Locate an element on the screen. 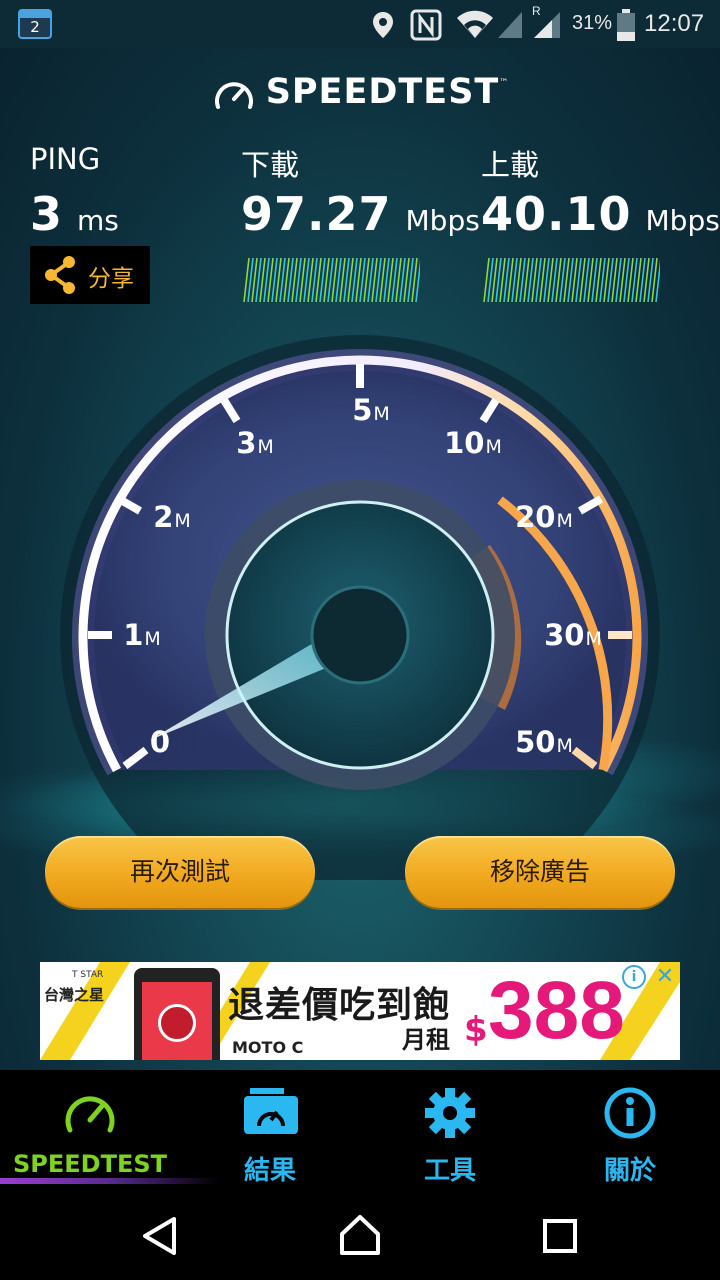  gauge-label-30: 30M is located at coordinates (573, 635).